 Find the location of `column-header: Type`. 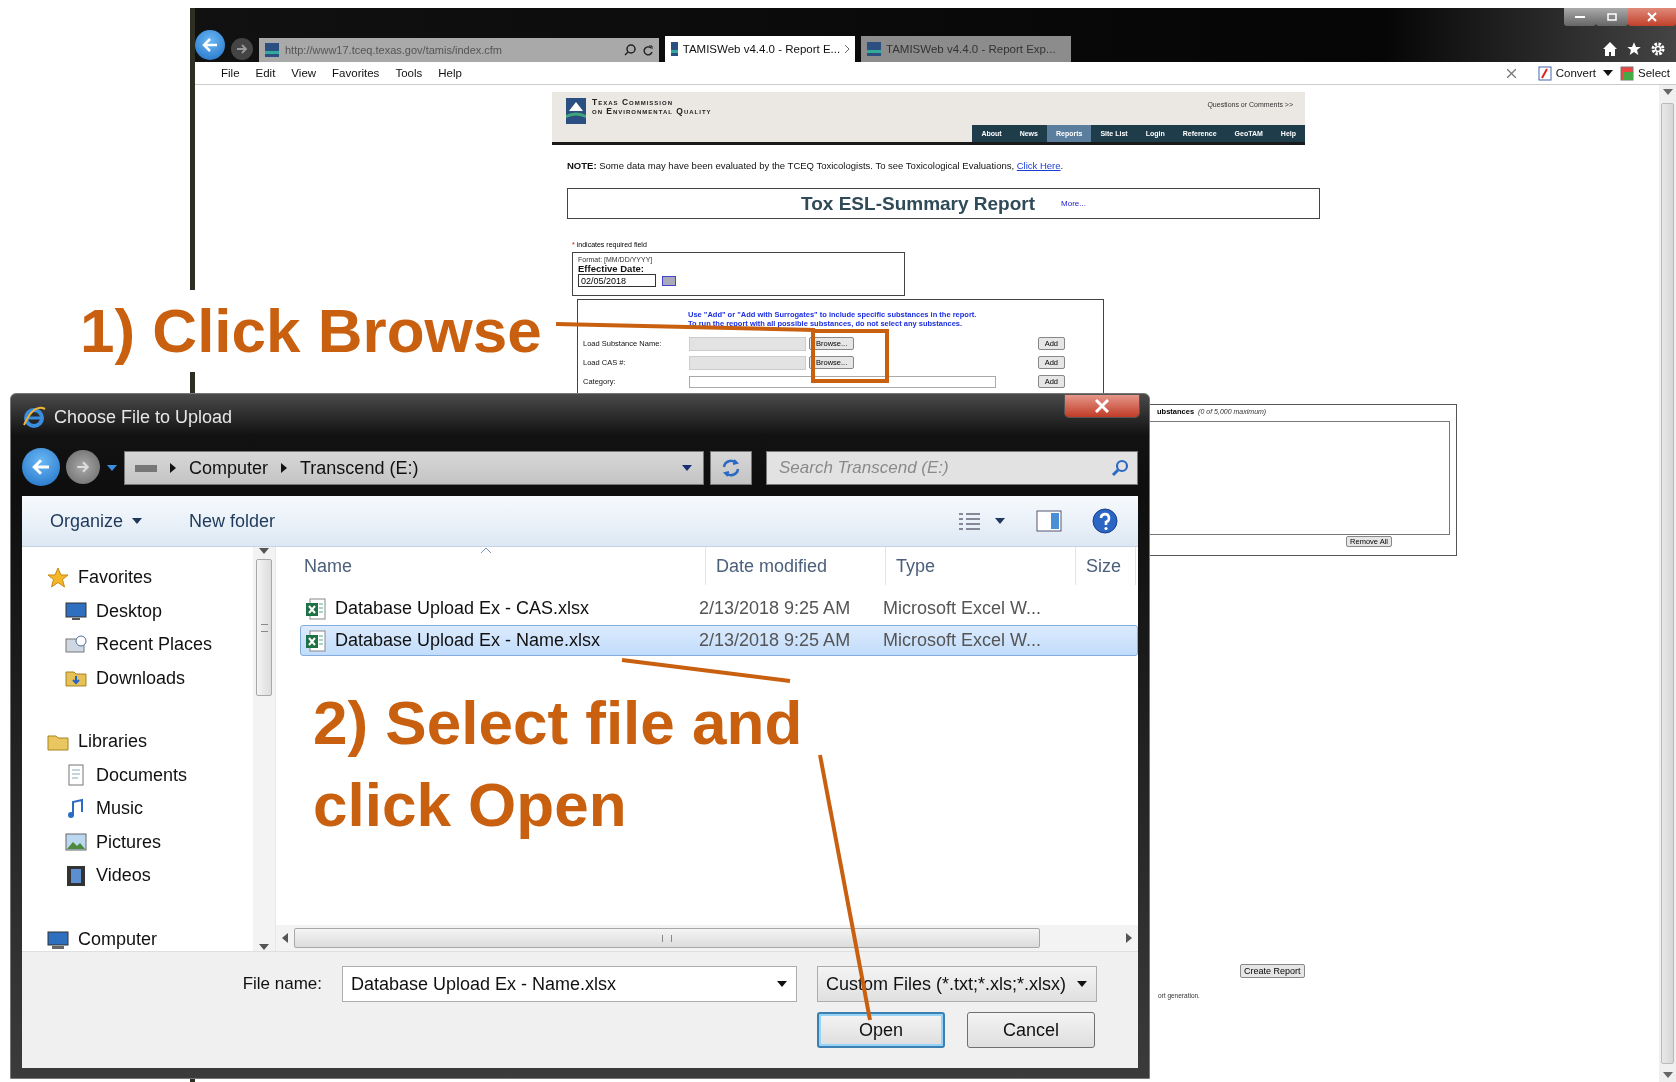

column-header: Type is located at coordinates (981, 566).